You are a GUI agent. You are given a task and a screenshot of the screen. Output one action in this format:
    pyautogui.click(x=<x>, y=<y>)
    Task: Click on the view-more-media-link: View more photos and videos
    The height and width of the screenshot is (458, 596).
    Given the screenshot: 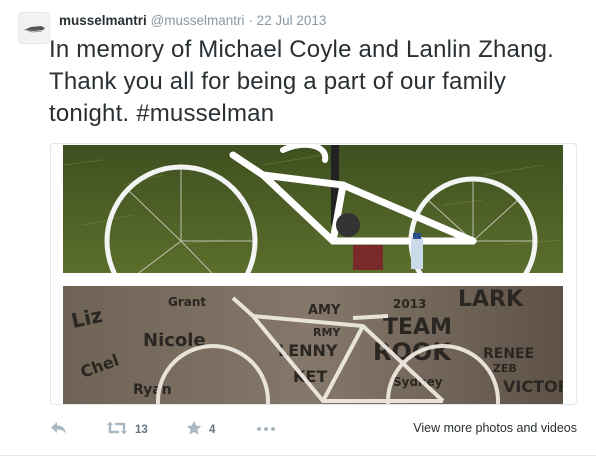 What is the action you would take?
    pyautogui.click(x=495, y=428)
    